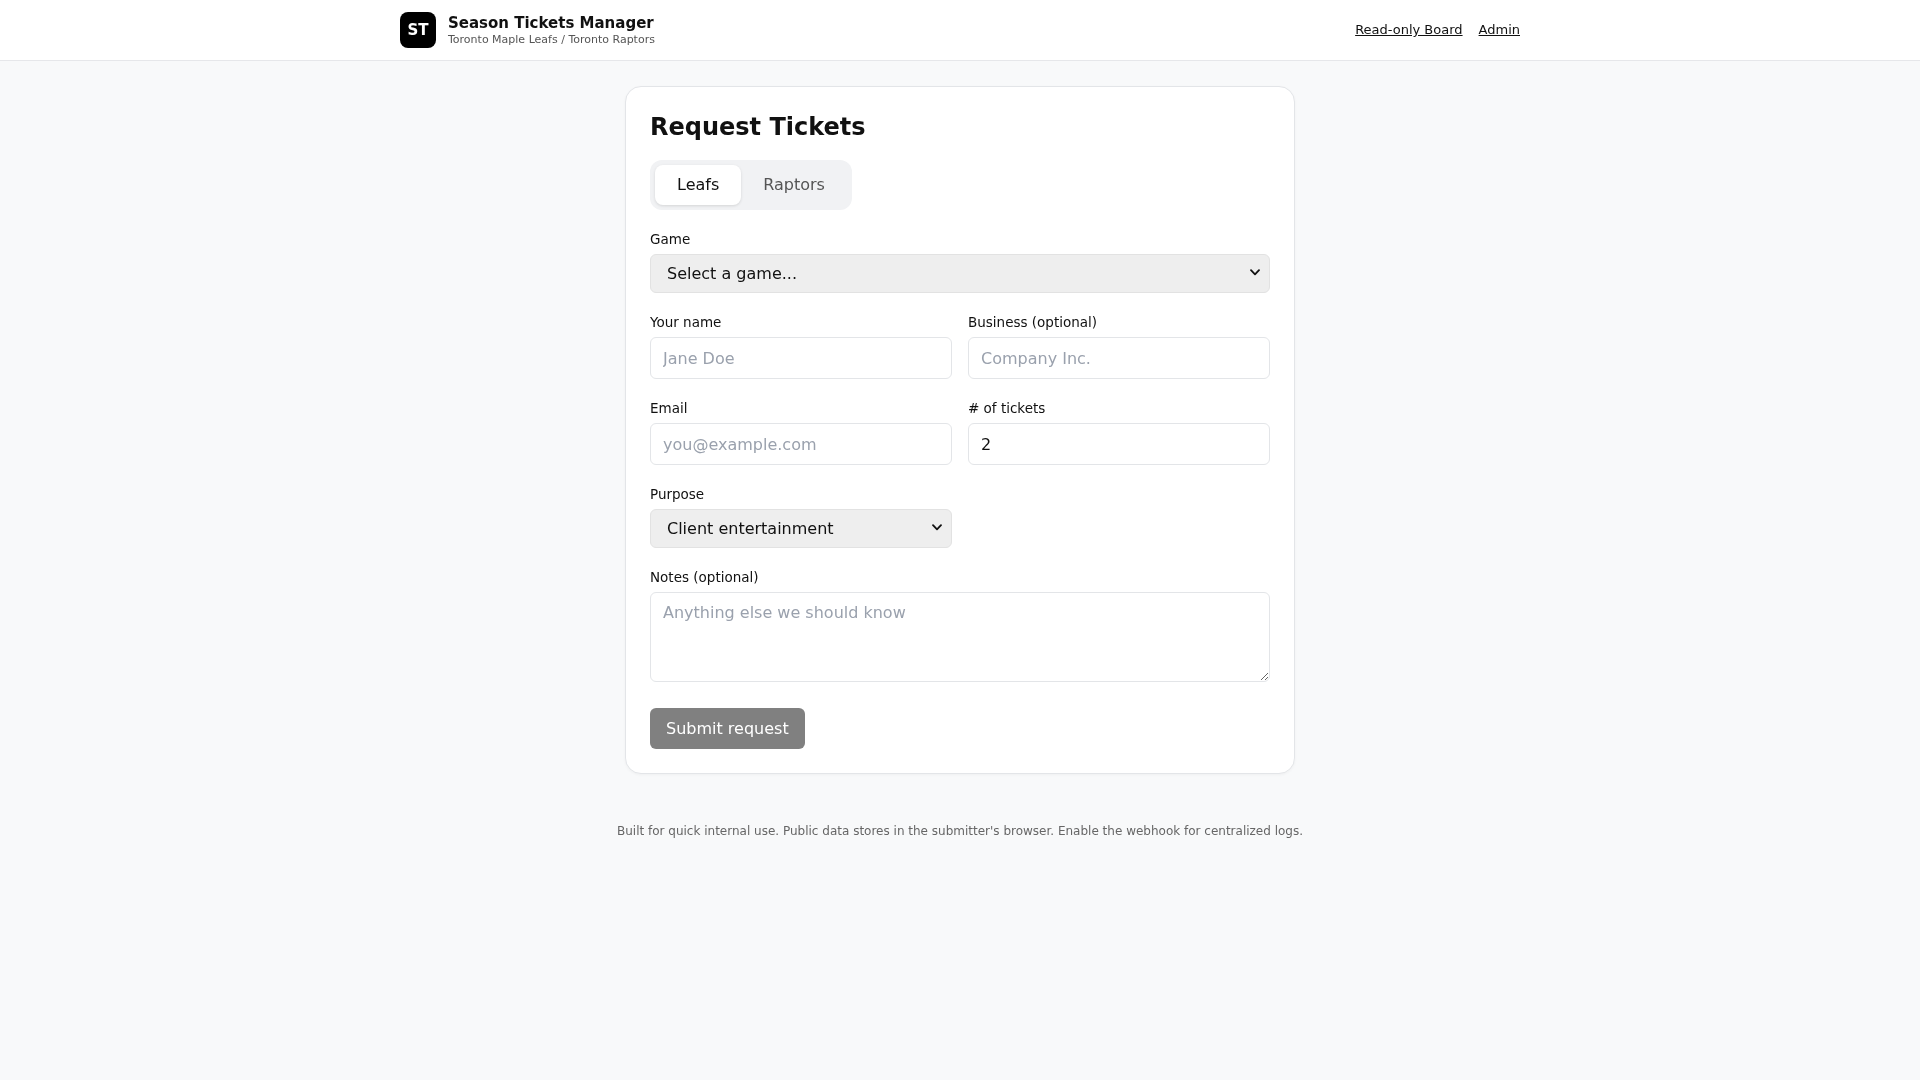 The image size is (1920, 1080). Describe the element at coordinates (1119, 444) in the screenshot. I see `tickets-input: 2` at that location.